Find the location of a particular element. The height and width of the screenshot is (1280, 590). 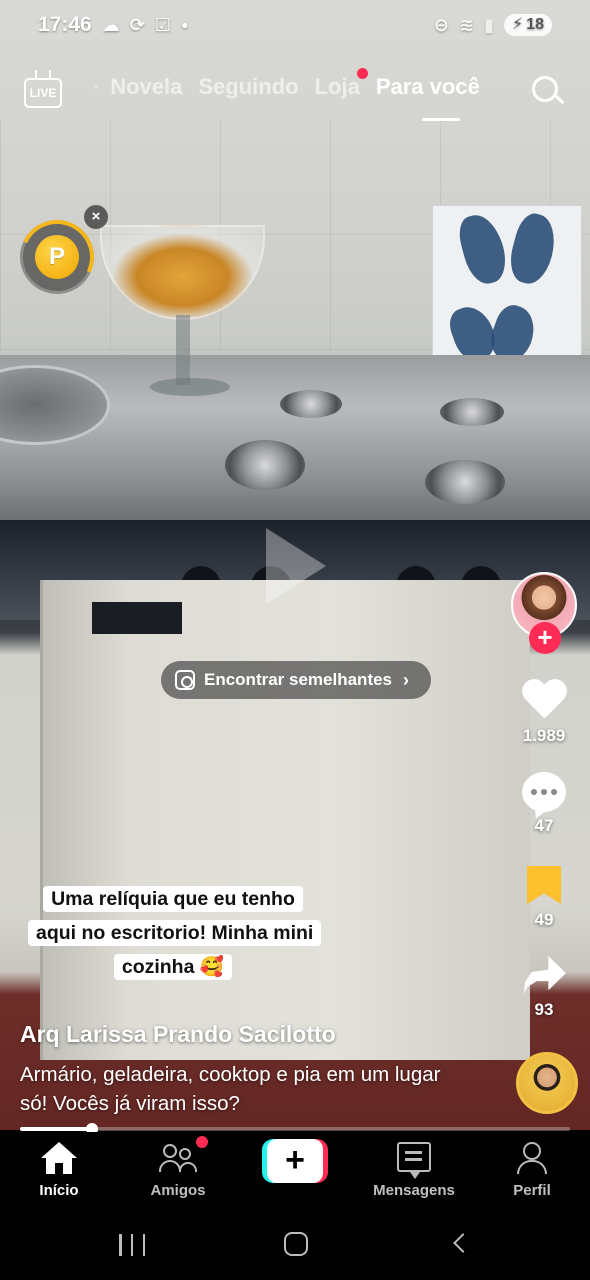

back-icon is located at coordinates (463, 1243).